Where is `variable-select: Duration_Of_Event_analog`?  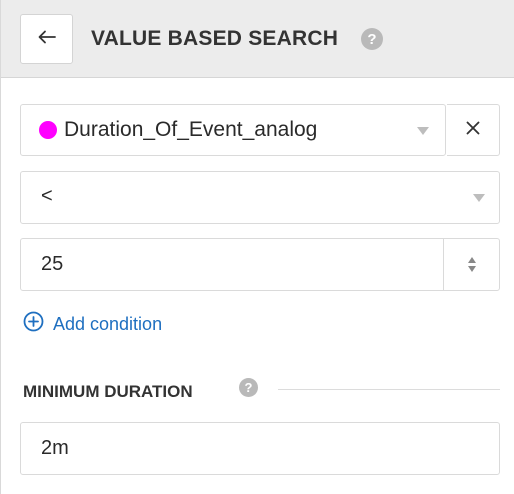
variable-select: Duration_Of_Event_analog is located at coordinates (233, 130).